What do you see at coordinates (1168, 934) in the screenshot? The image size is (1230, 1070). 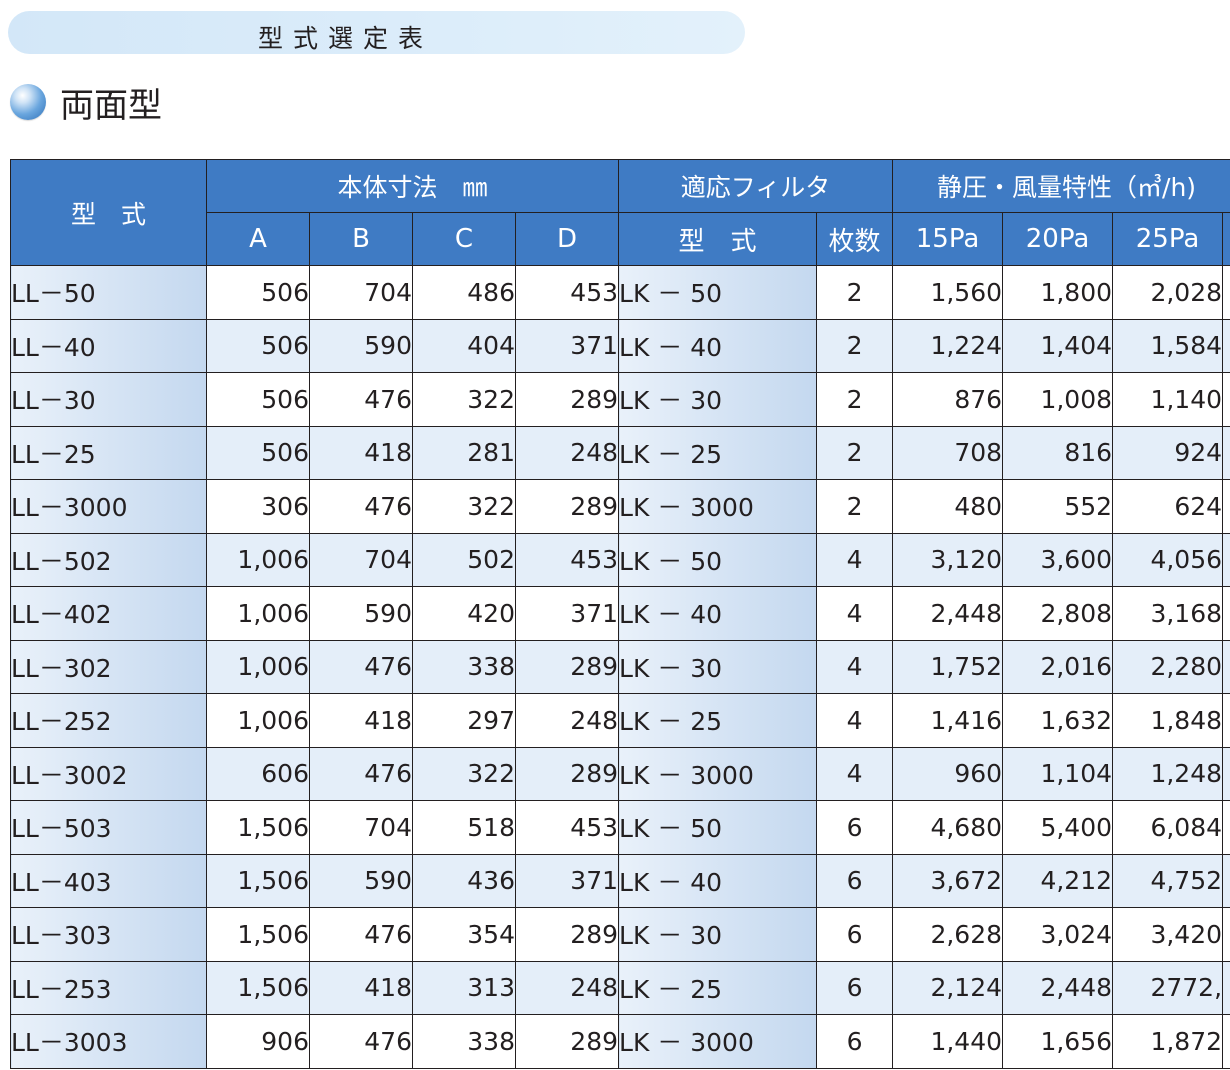 I see `cell-p25: 3,420` at bounding box center [1168, 934].